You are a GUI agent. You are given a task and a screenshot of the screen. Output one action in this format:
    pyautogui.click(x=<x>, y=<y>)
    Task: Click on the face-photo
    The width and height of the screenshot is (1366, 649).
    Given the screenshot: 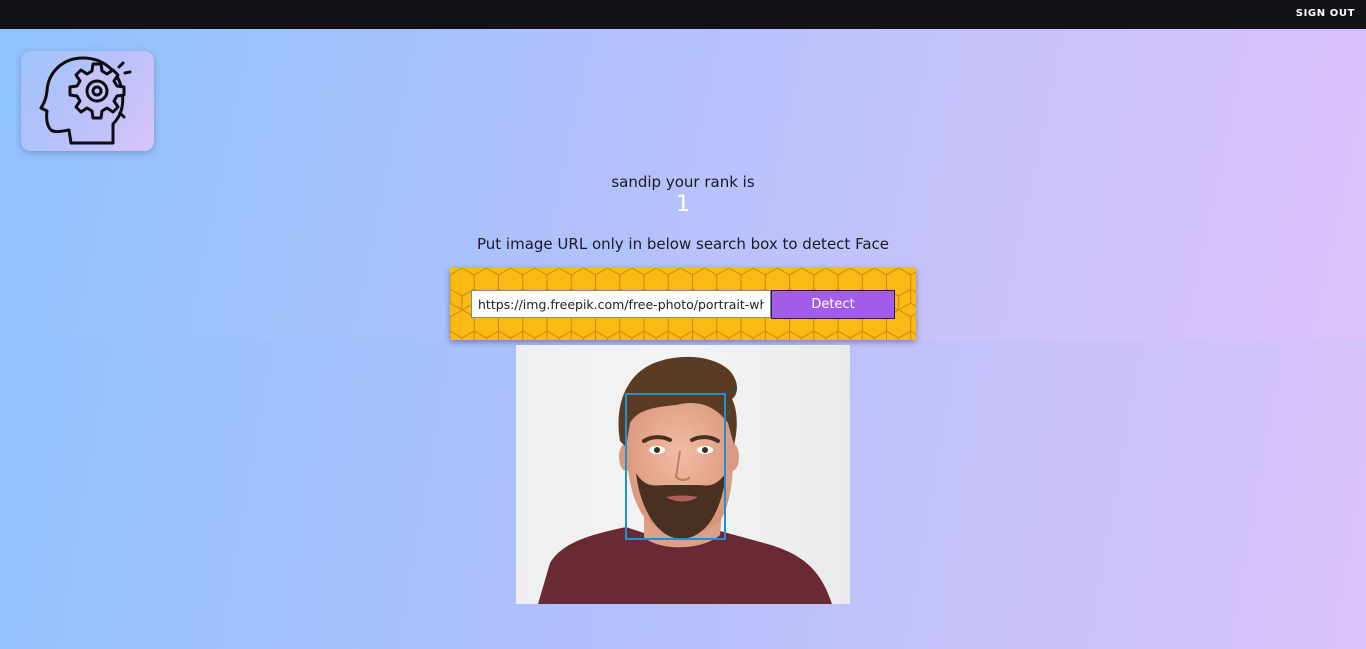 What is the action you would take?
    pyautogui.click(x=683, y=474)
    